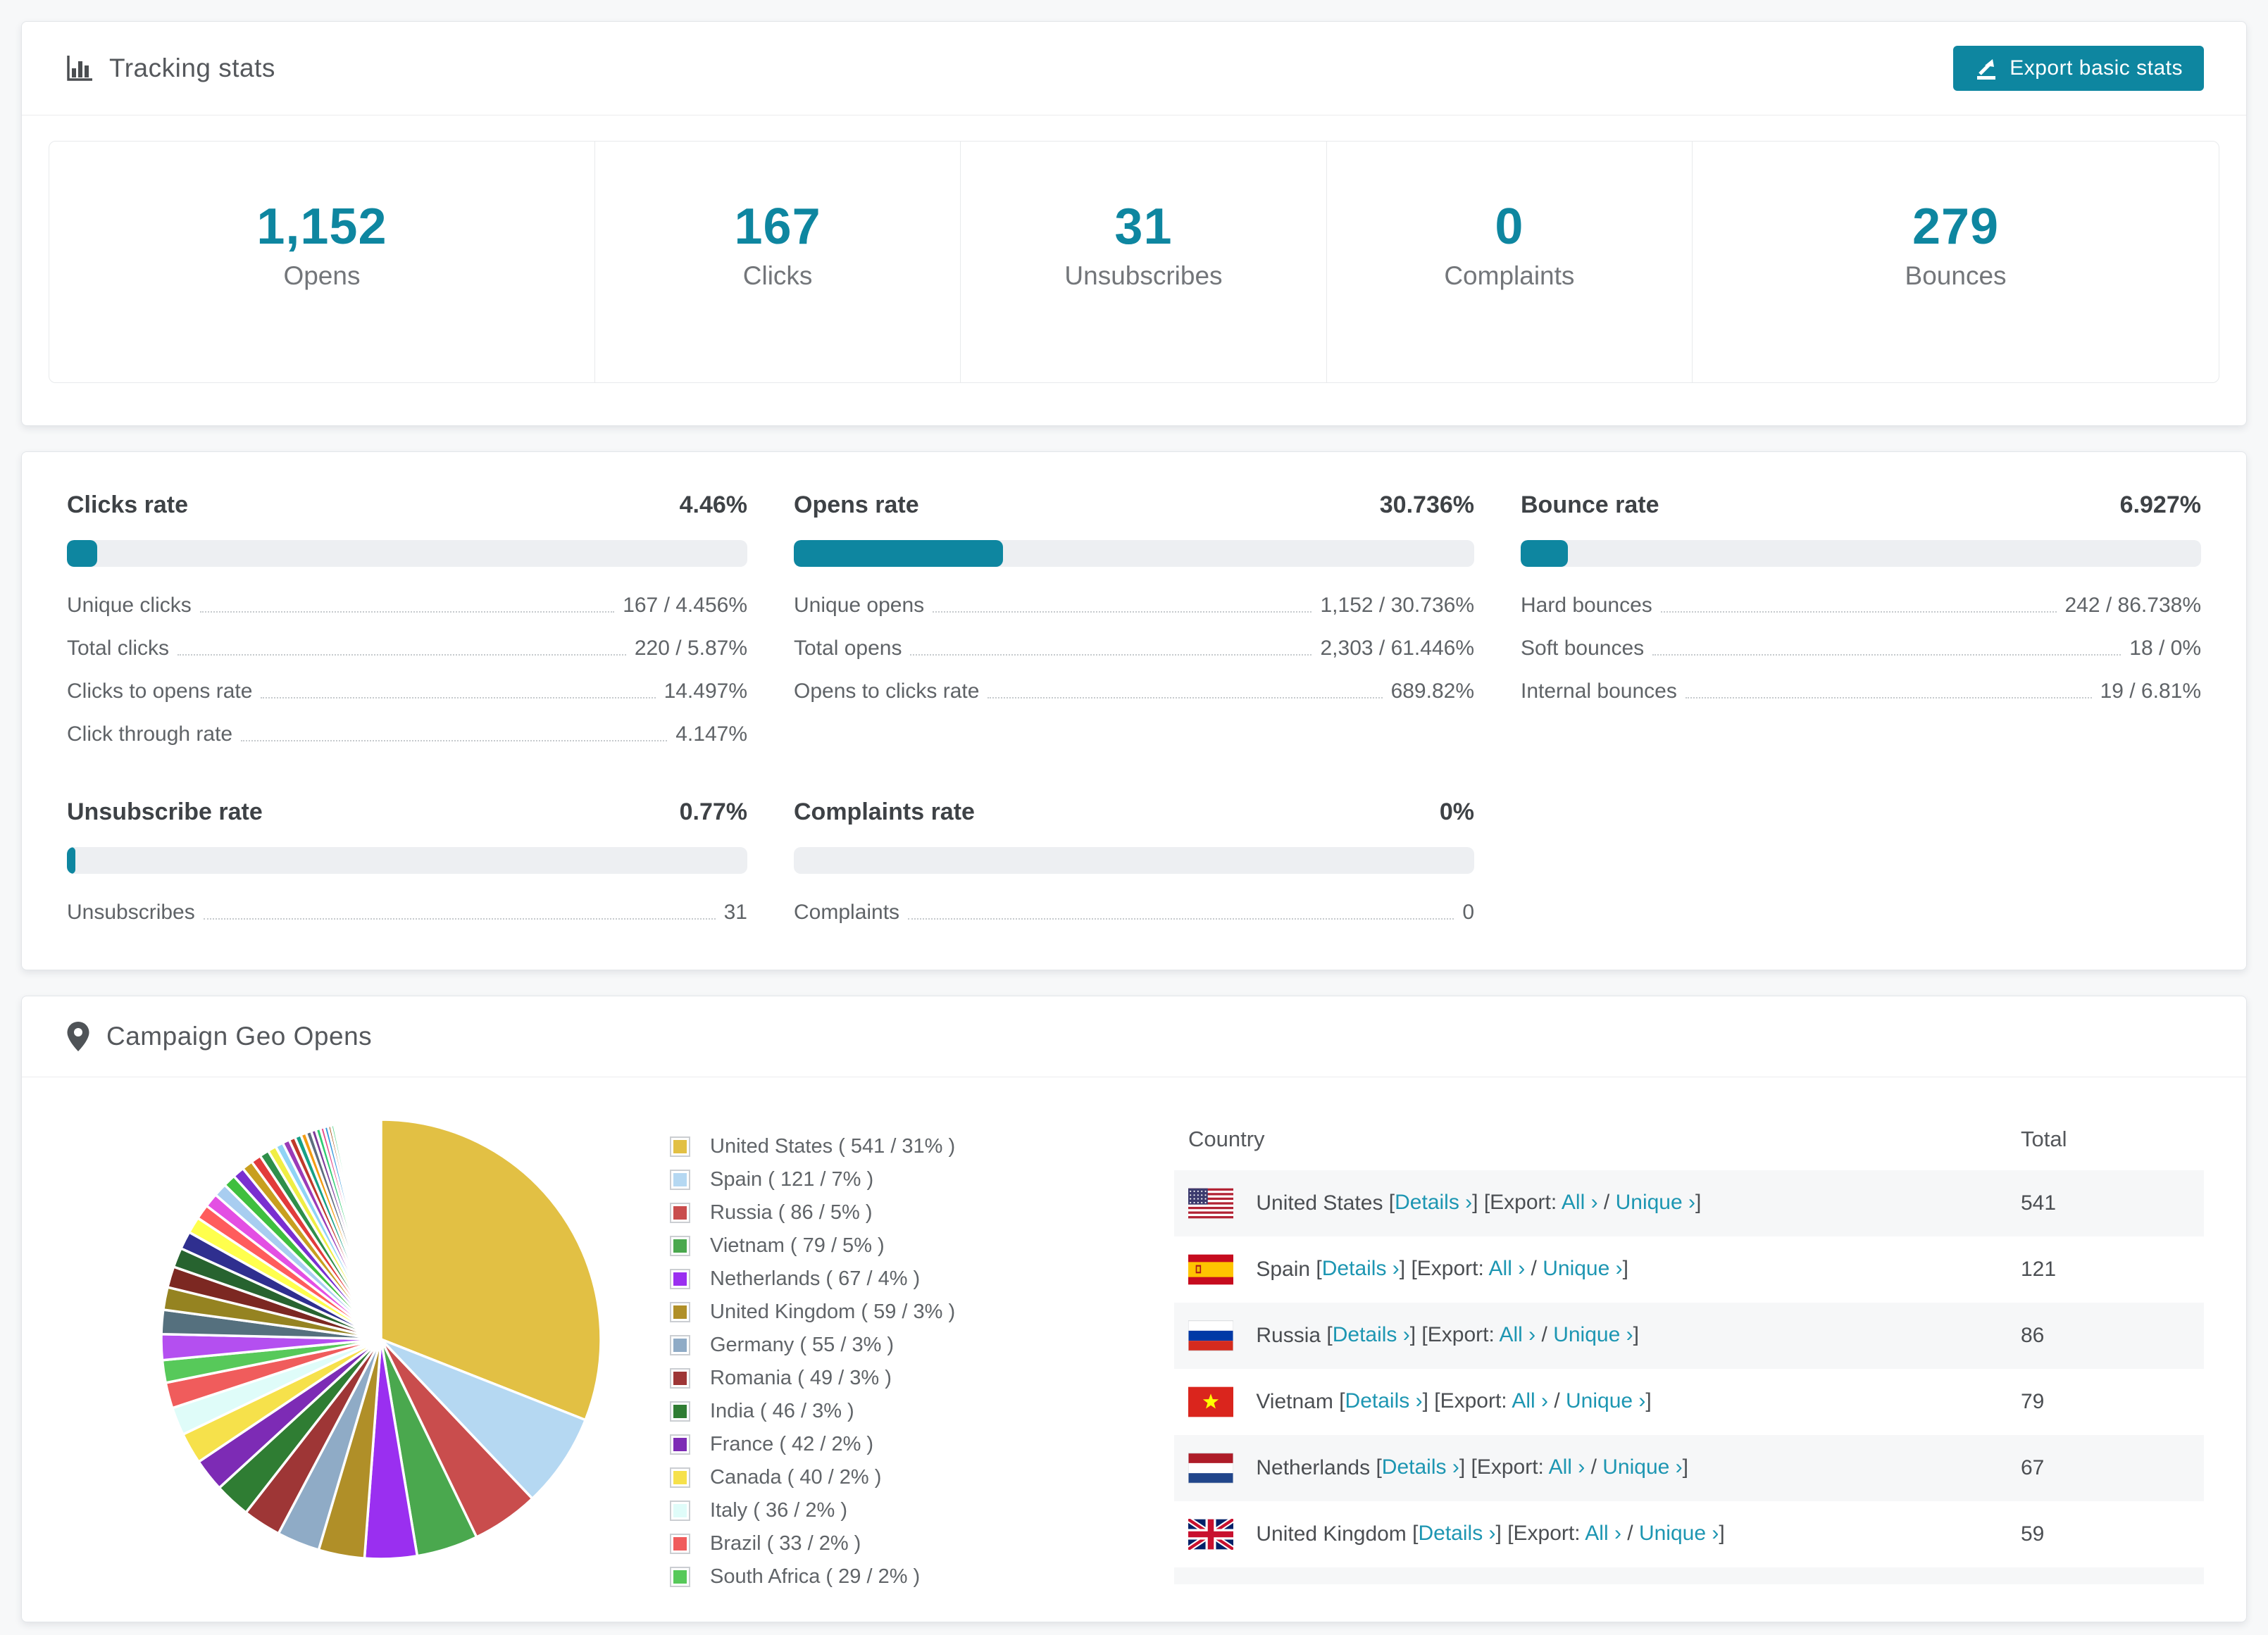 The image size is (2268, 1635). I want to click on summary-stat-unsubscribes: 31 Unsubscribes, so click(1143, 262).